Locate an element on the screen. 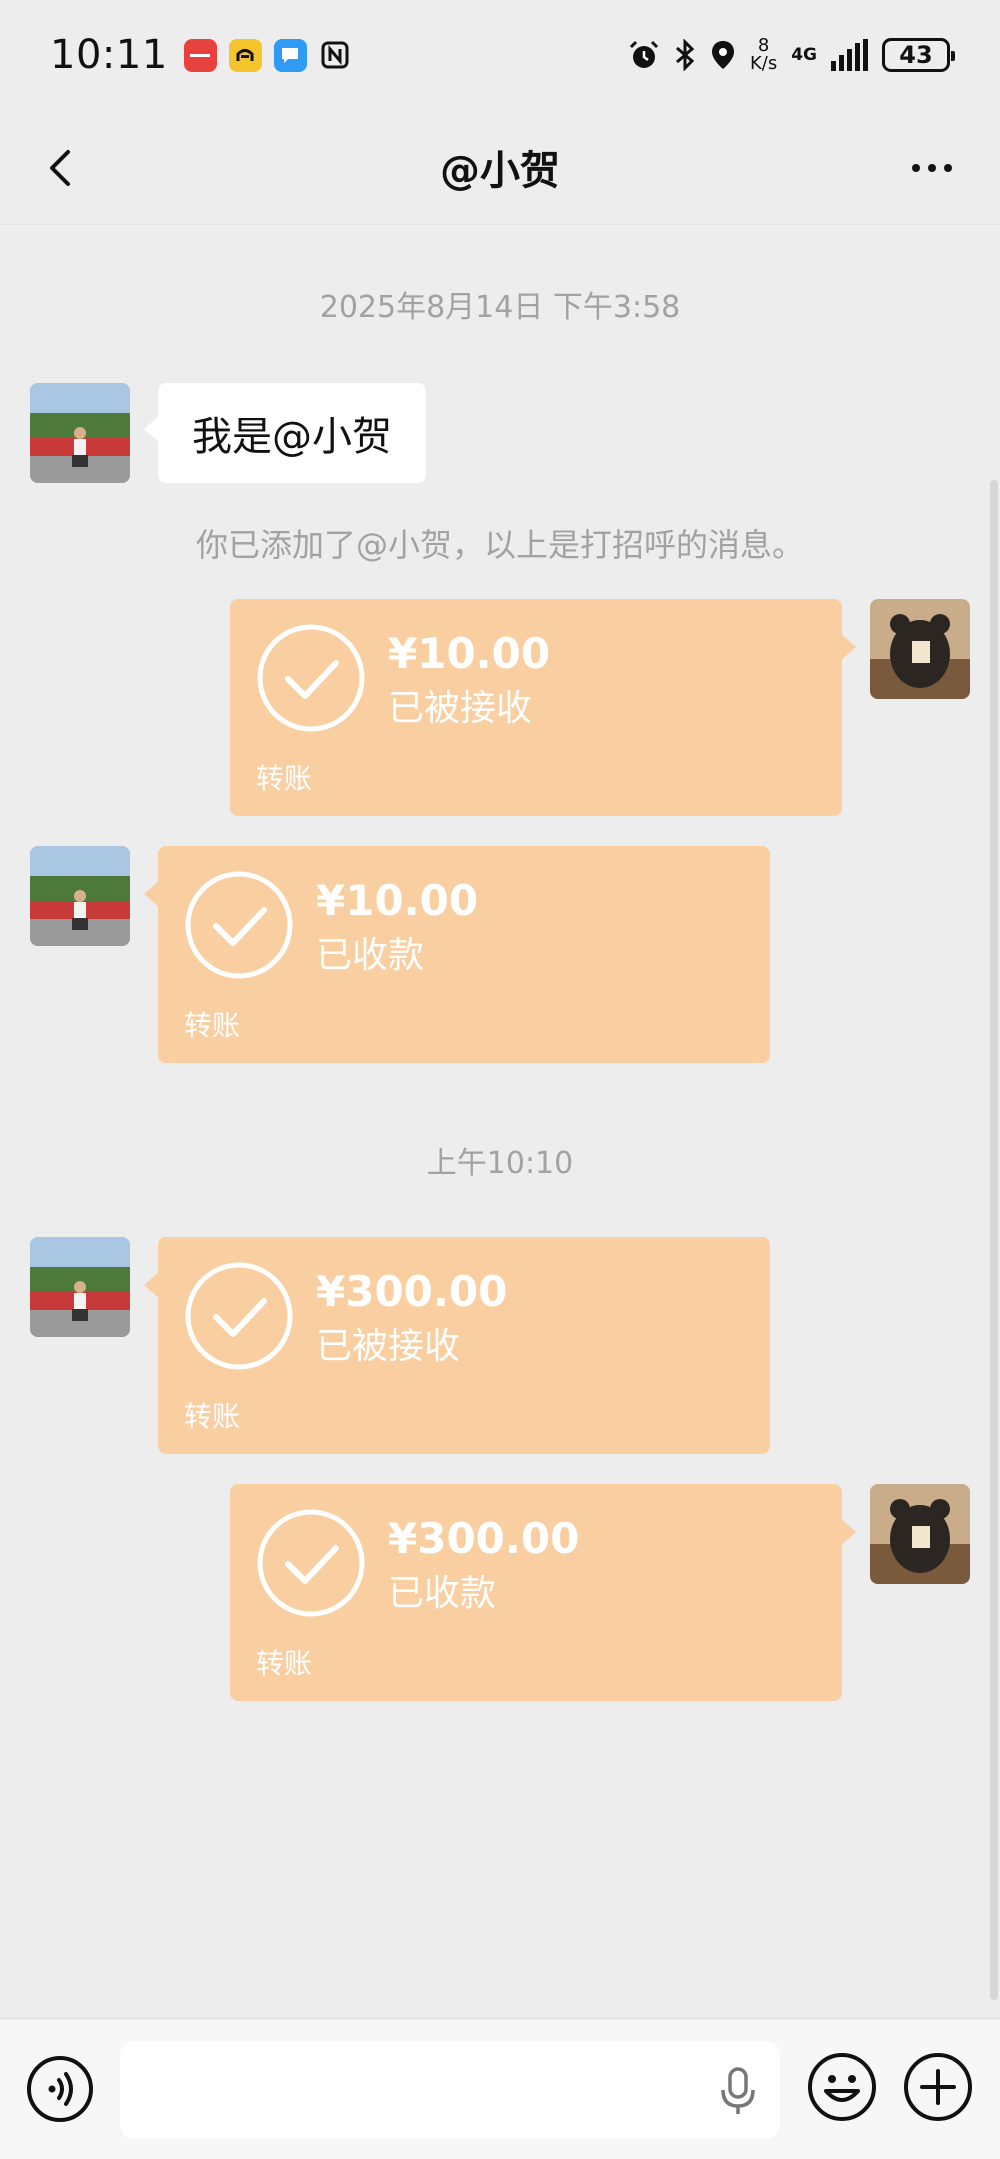 Image resolution: width=1000 pixels, height=2159 pixels. chat-title: @小贺 is located at coordinates (500, 171).